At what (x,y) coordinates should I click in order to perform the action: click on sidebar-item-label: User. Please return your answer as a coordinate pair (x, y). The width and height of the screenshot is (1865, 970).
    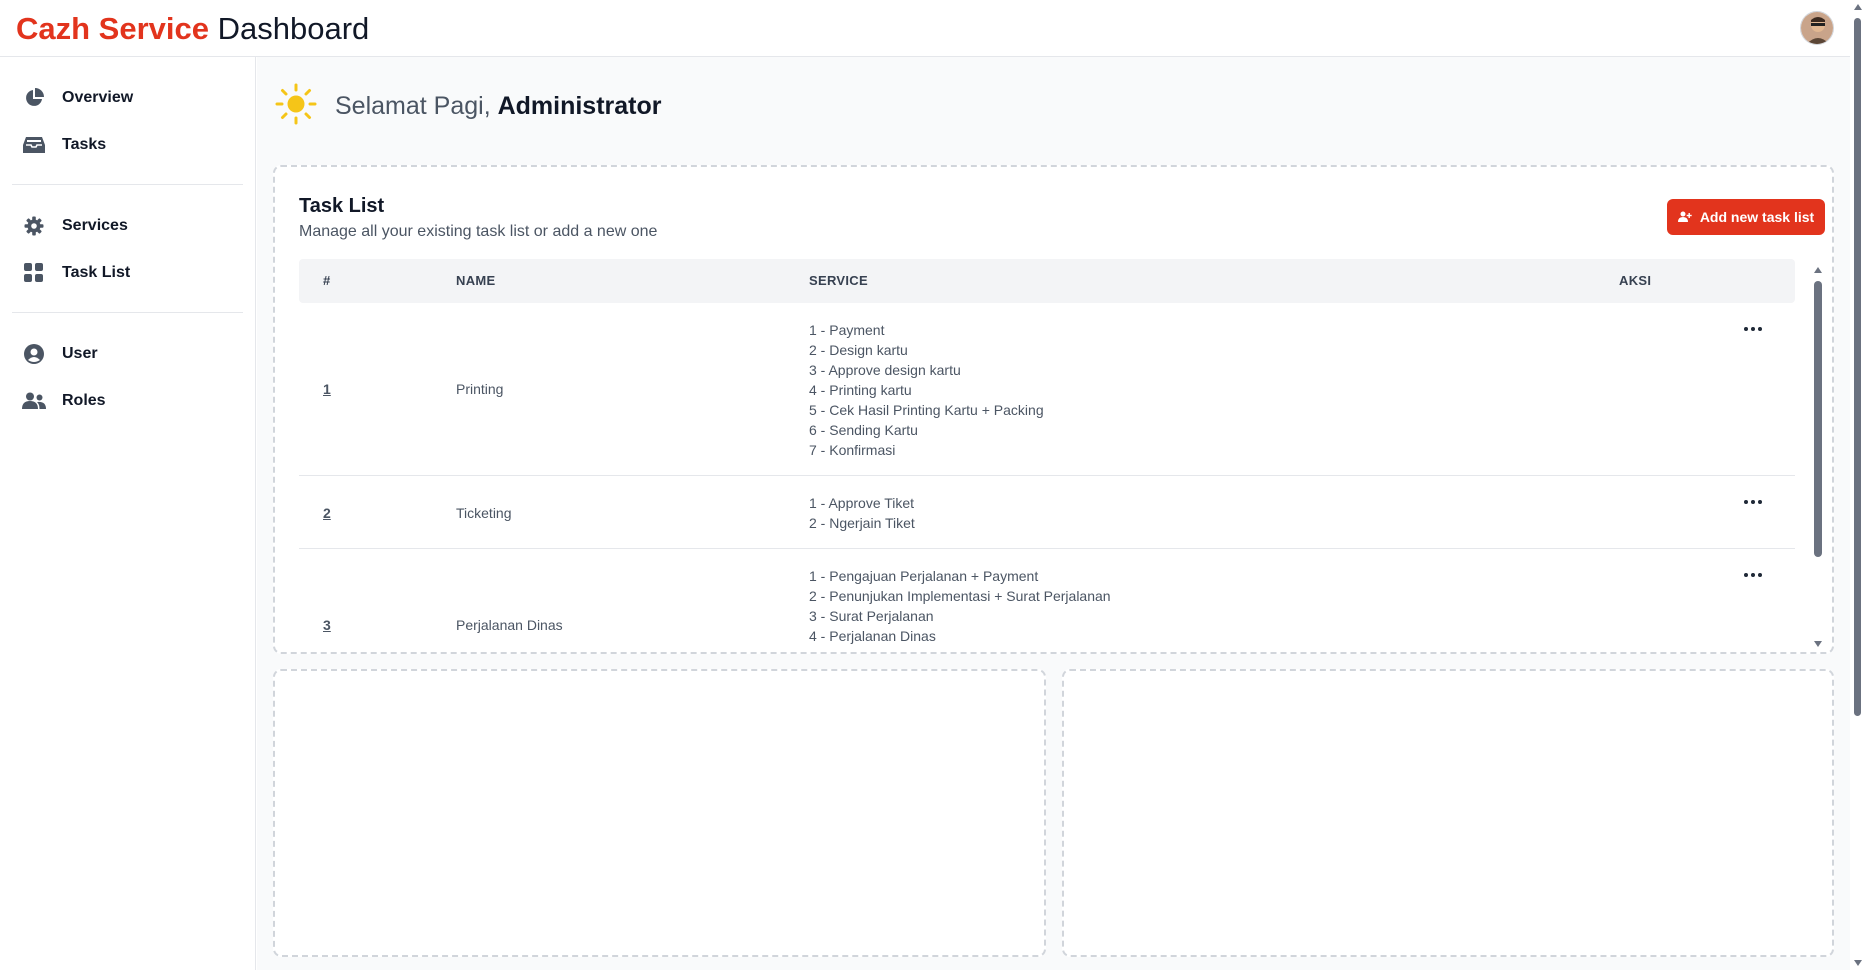
    Looking at the image, I should click on (80, 353).